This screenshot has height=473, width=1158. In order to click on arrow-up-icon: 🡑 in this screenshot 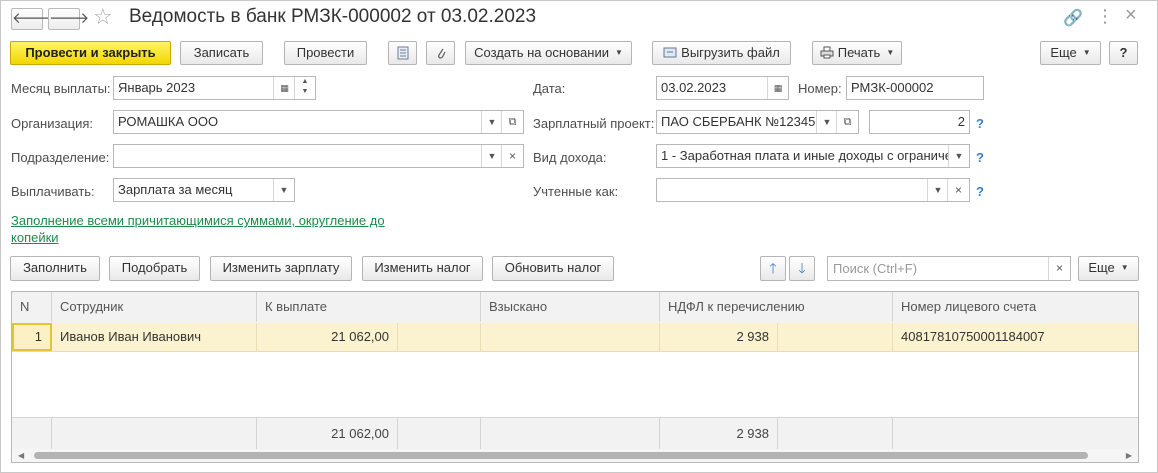, I will do `click(773, 268)`.